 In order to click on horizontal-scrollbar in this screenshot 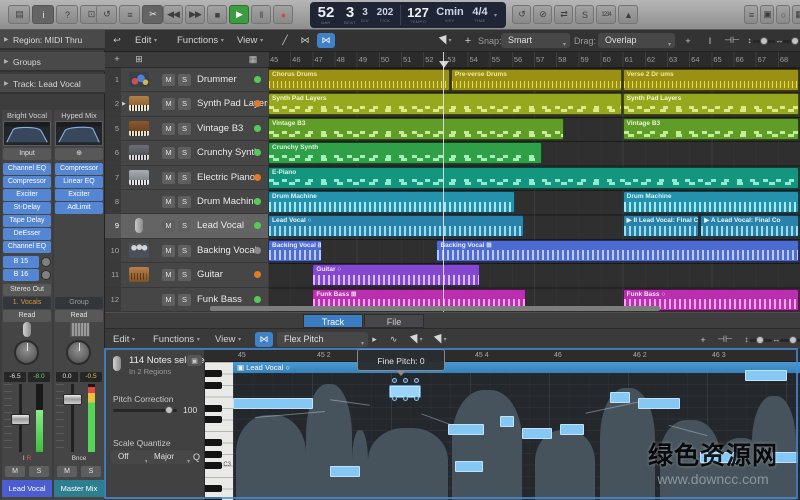, I will do `click(435, 308)`.